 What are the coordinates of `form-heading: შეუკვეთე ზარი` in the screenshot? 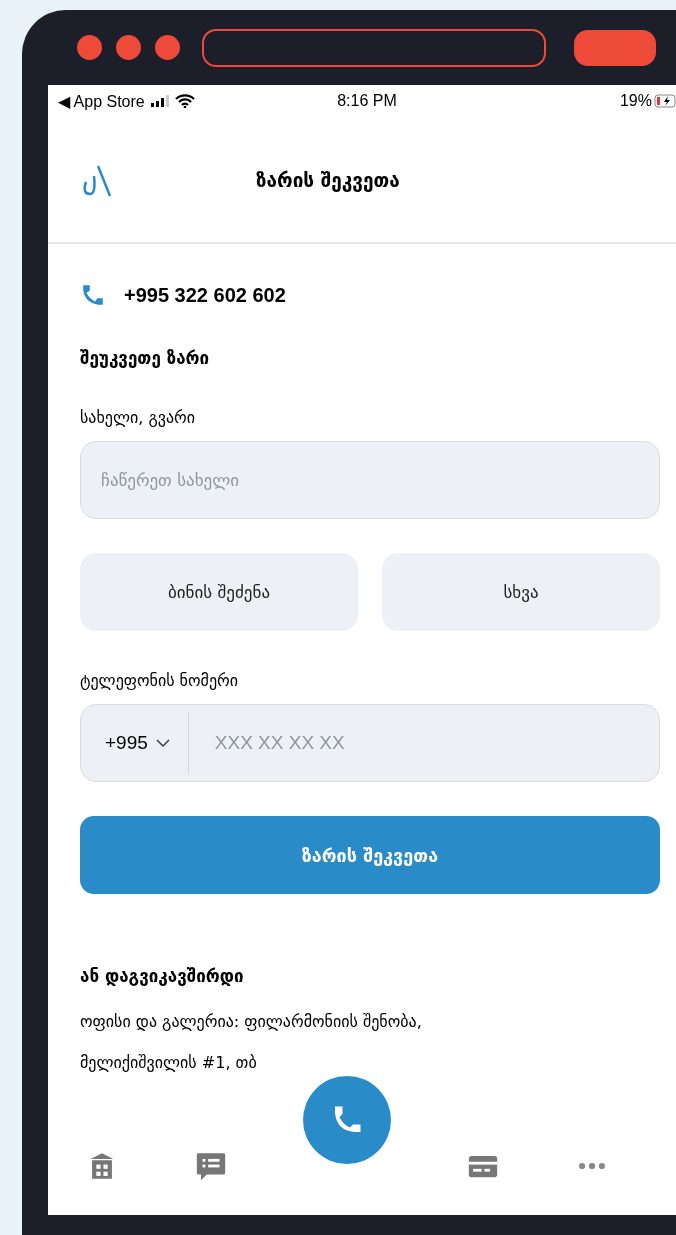 It's located at (145, 358).